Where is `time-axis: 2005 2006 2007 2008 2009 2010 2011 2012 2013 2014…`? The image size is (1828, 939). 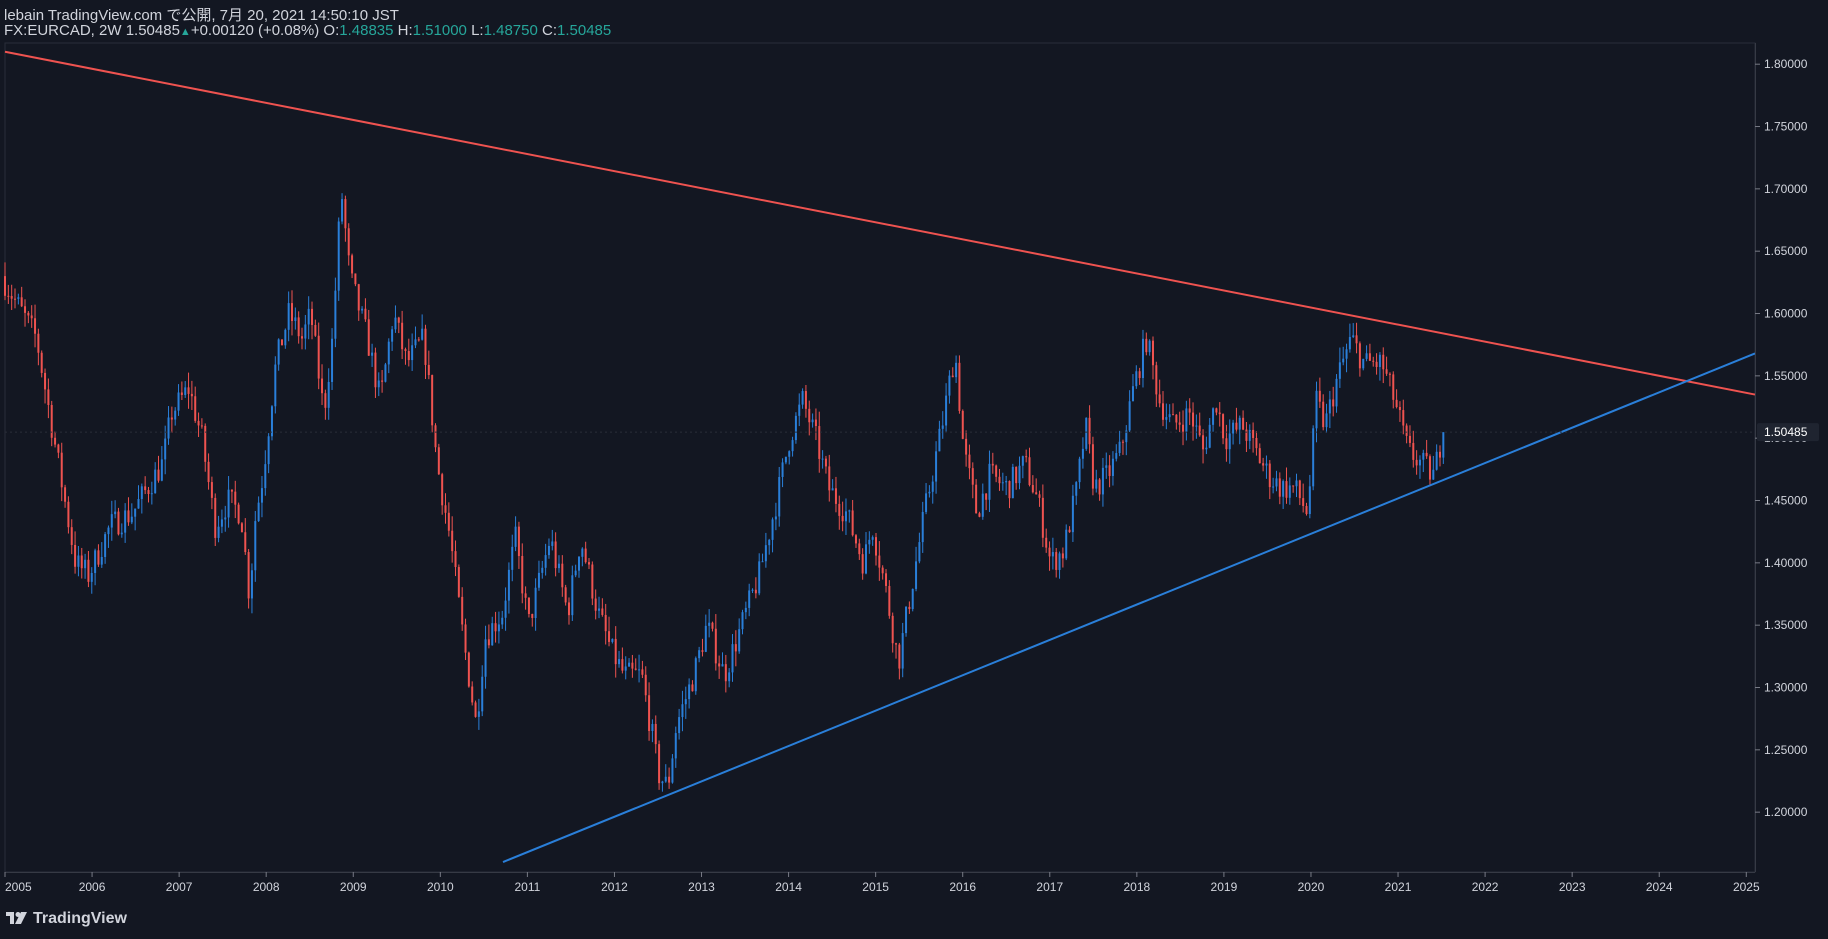 time-axis: 2005 2006 2007 2008 2009 2010 2011 2012 2013 2014… is located at coordinates (882, 883).